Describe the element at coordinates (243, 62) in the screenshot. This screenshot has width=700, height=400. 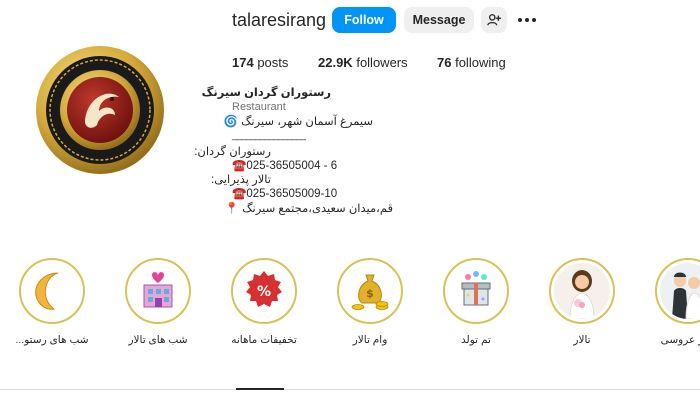
I see `posts-count: 174` at that location.